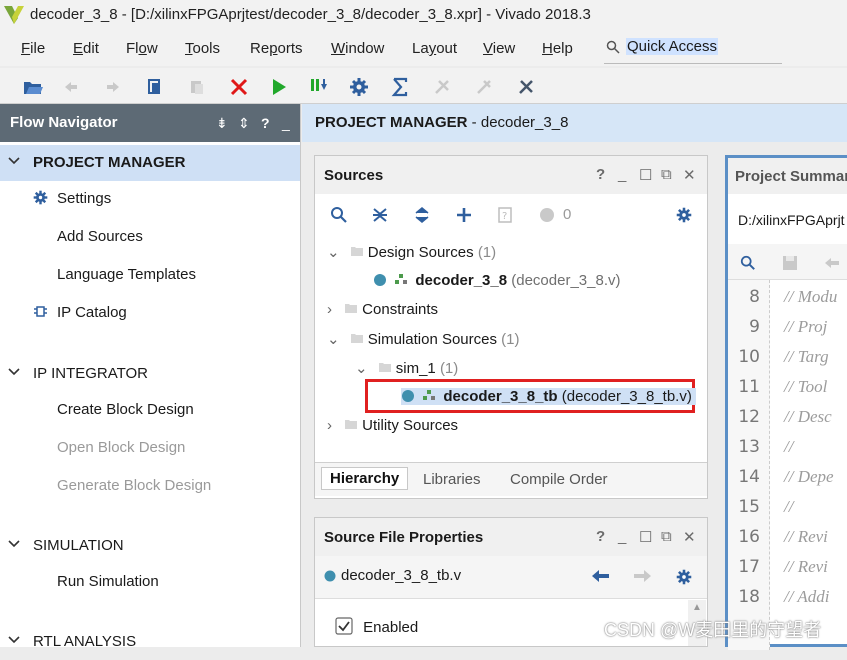 This screenshot has height=660, width=847. I want to click on menu-flow: Flow, so click(142, 48).